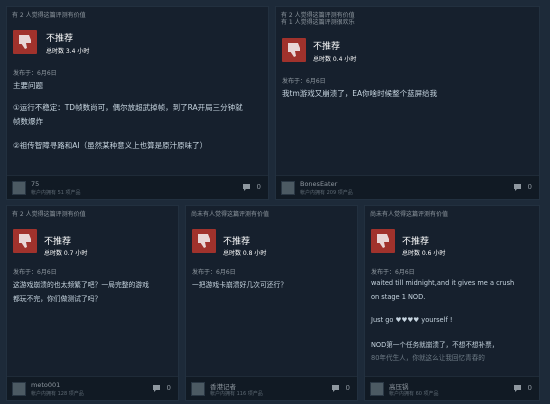 Image resolution: width=550 pixels, height=404 pixels. Describe the element at coordinates (326, 193) in the screenshot. I see `author-product-count: 帐户内拥有 209 项产品` at that location.